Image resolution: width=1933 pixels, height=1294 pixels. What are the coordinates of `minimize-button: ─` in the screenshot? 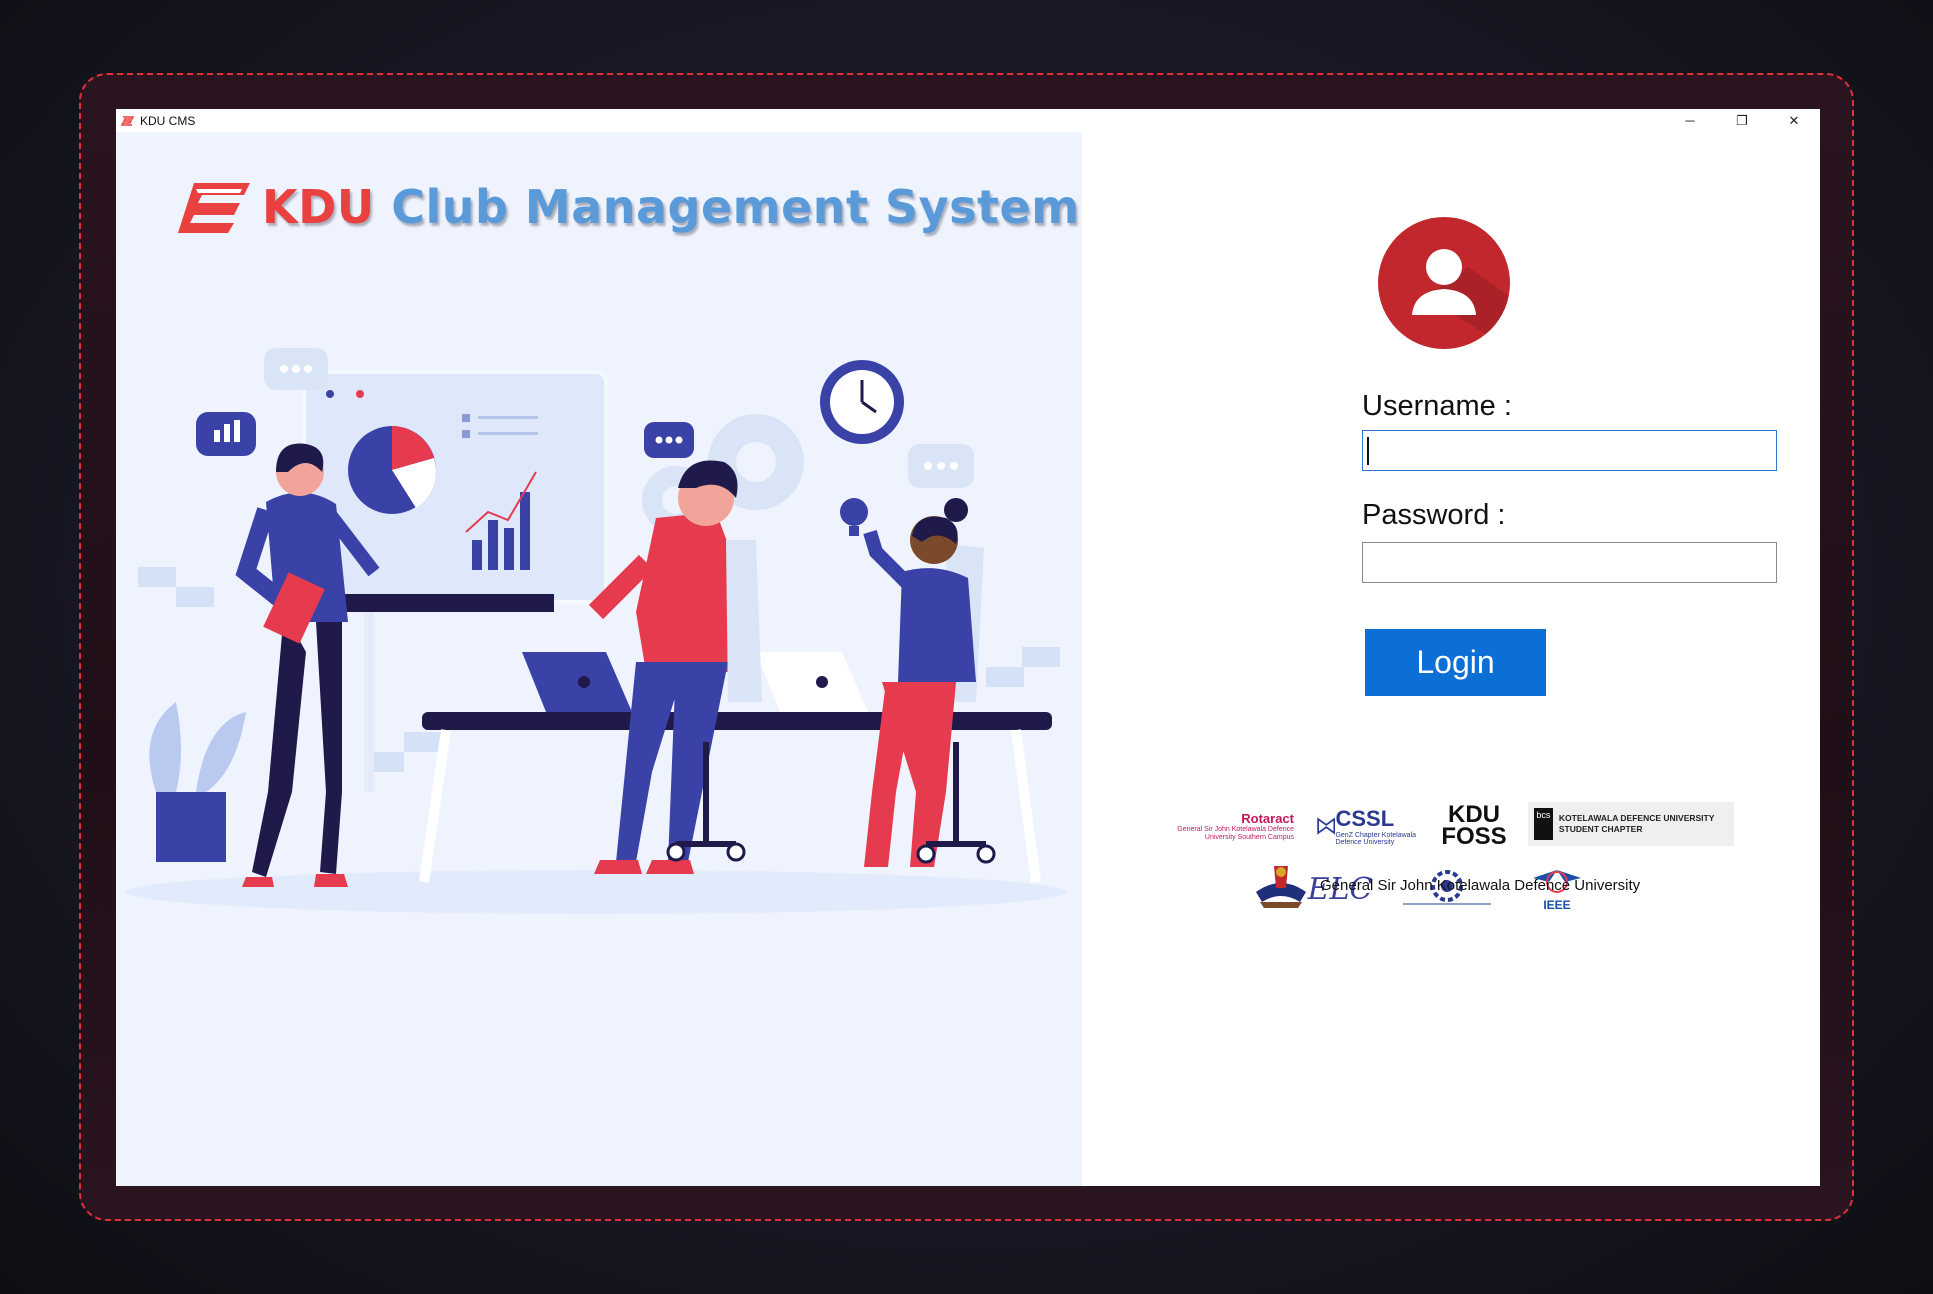 It's located at (1690, 120).